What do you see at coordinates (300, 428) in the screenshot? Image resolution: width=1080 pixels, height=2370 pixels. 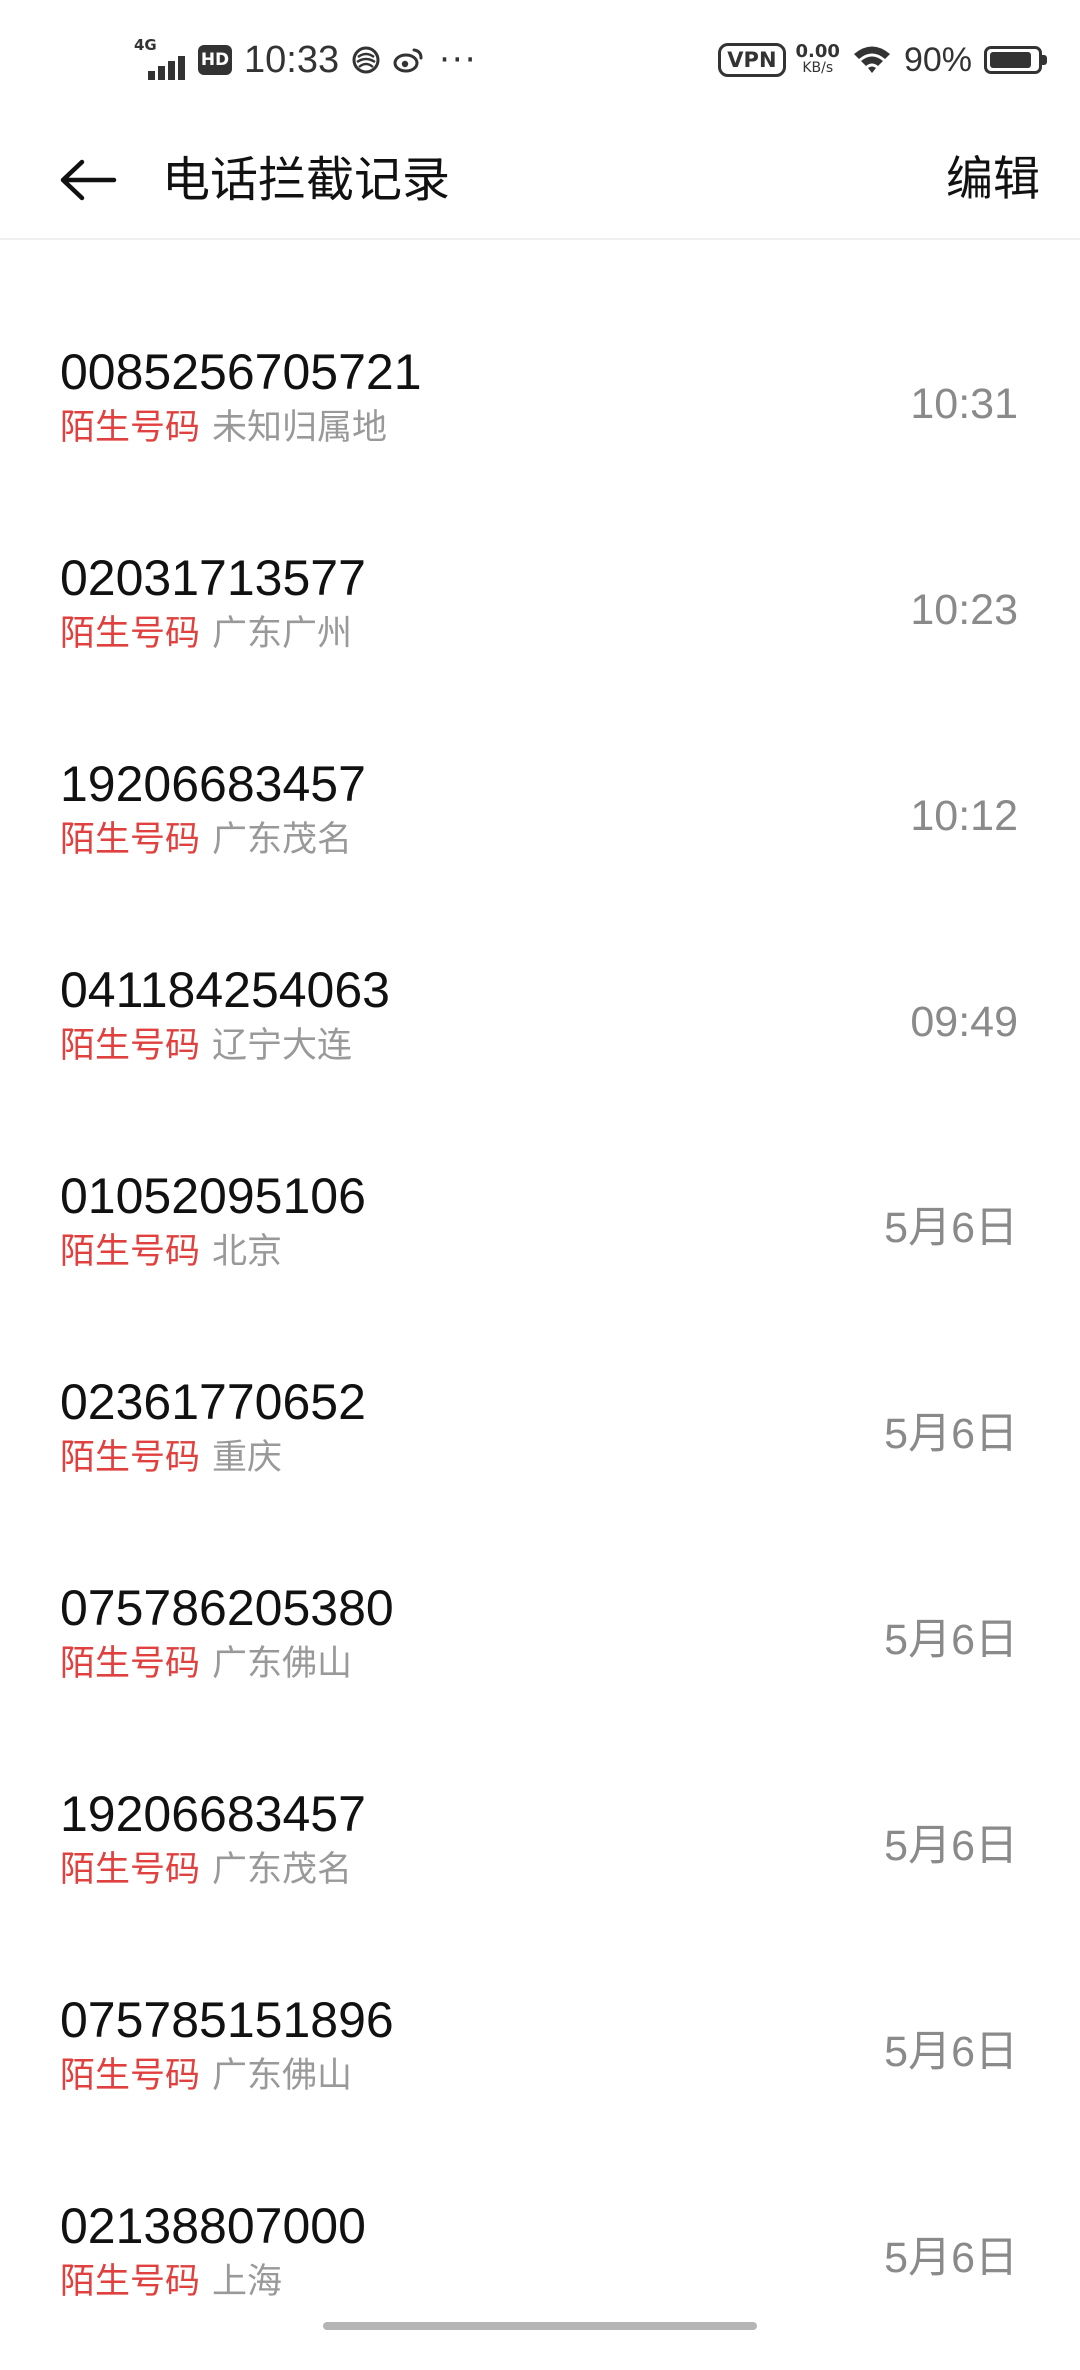 I see `number-location: 未知归属地` at bounding box center [300, 428].